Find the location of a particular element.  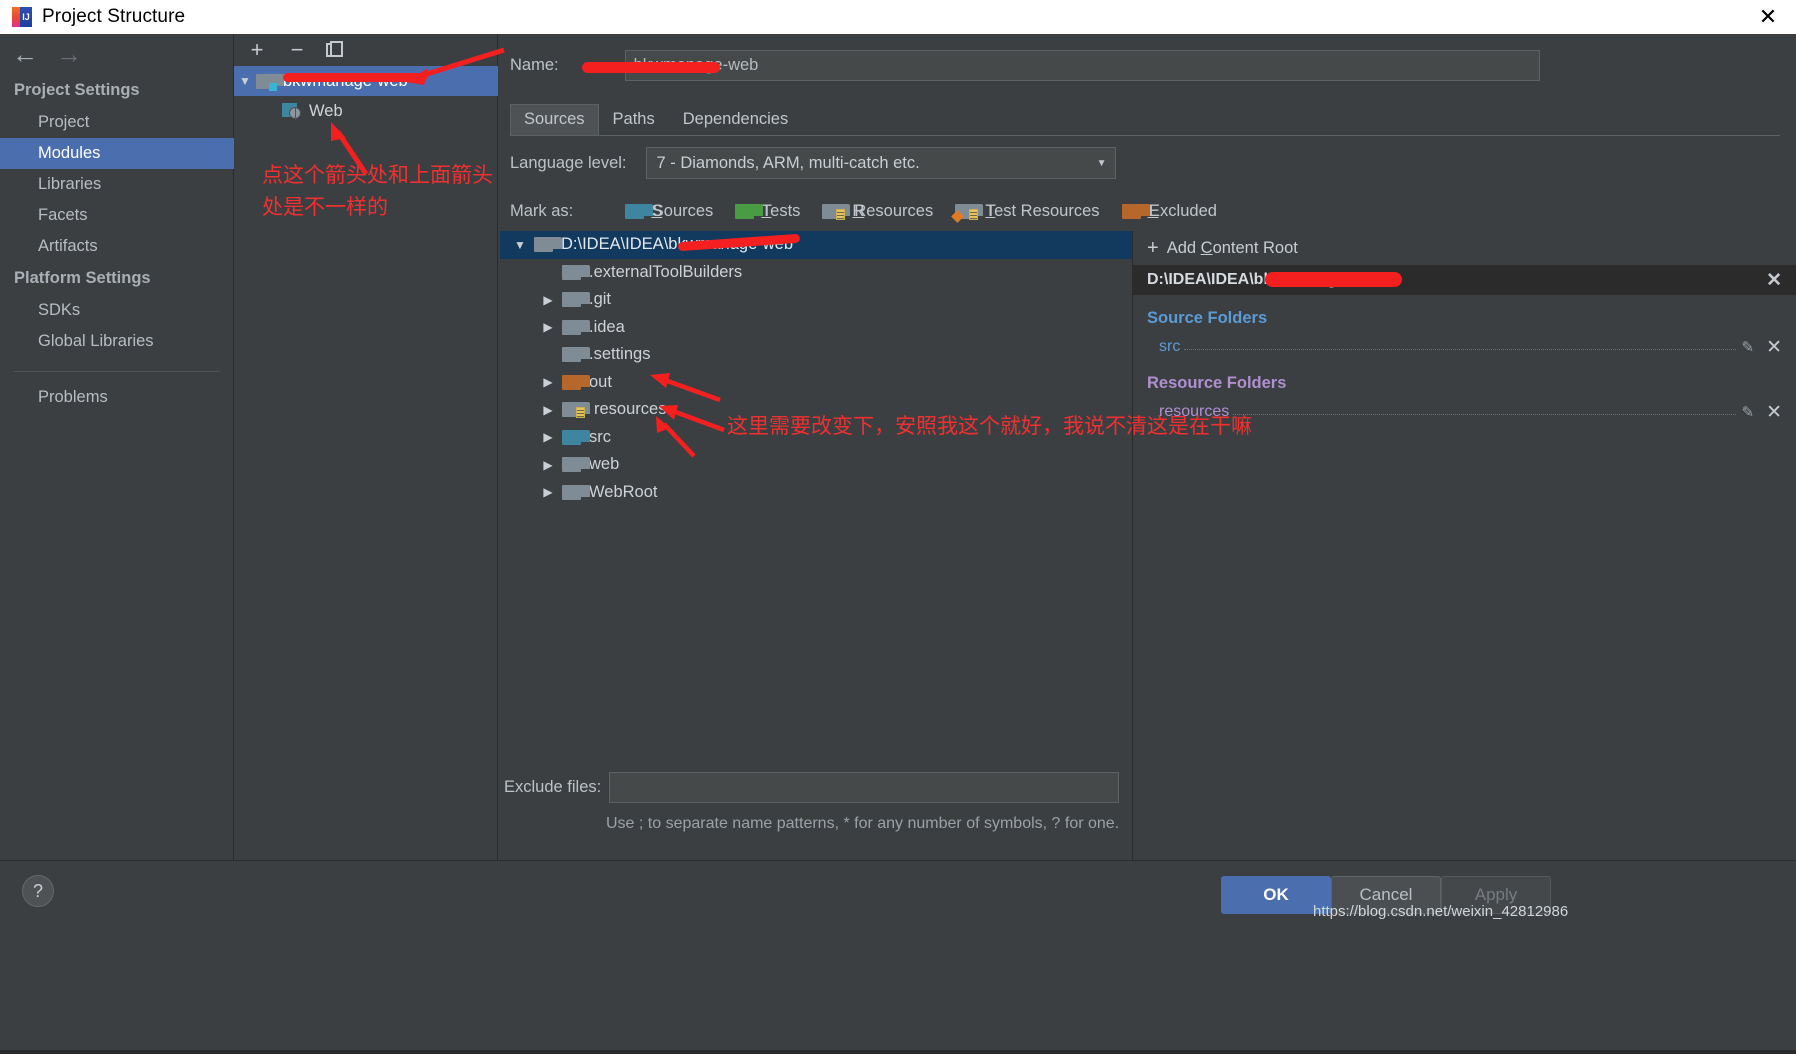

tab-sources: Sources is located at coordinates (554, 119).